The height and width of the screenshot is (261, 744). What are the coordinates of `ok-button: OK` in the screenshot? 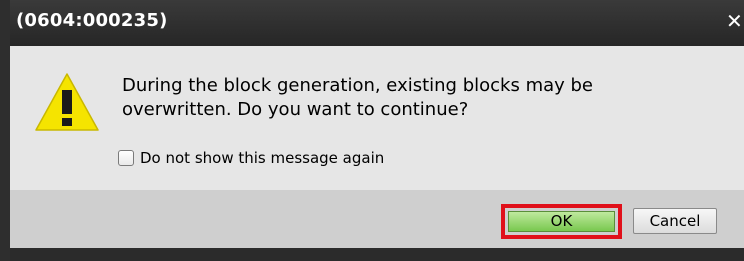 It's located at (561, 221).